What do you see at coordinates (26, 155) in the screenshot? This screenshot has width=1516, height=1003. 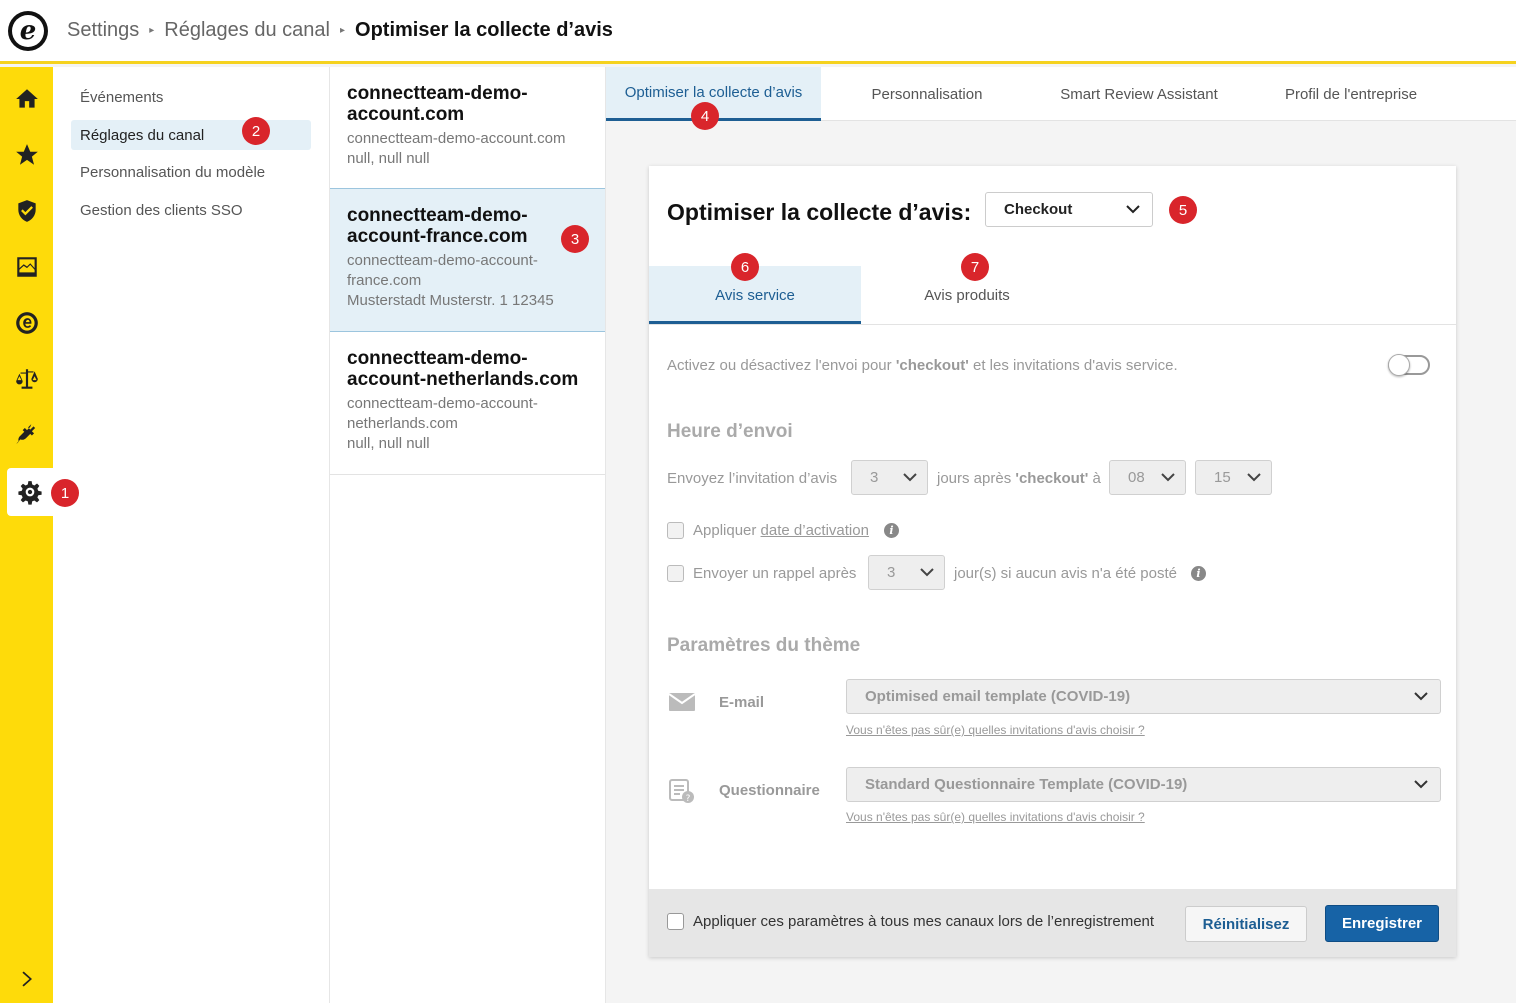 I see `star-icon` at bounding box center [26, 155].